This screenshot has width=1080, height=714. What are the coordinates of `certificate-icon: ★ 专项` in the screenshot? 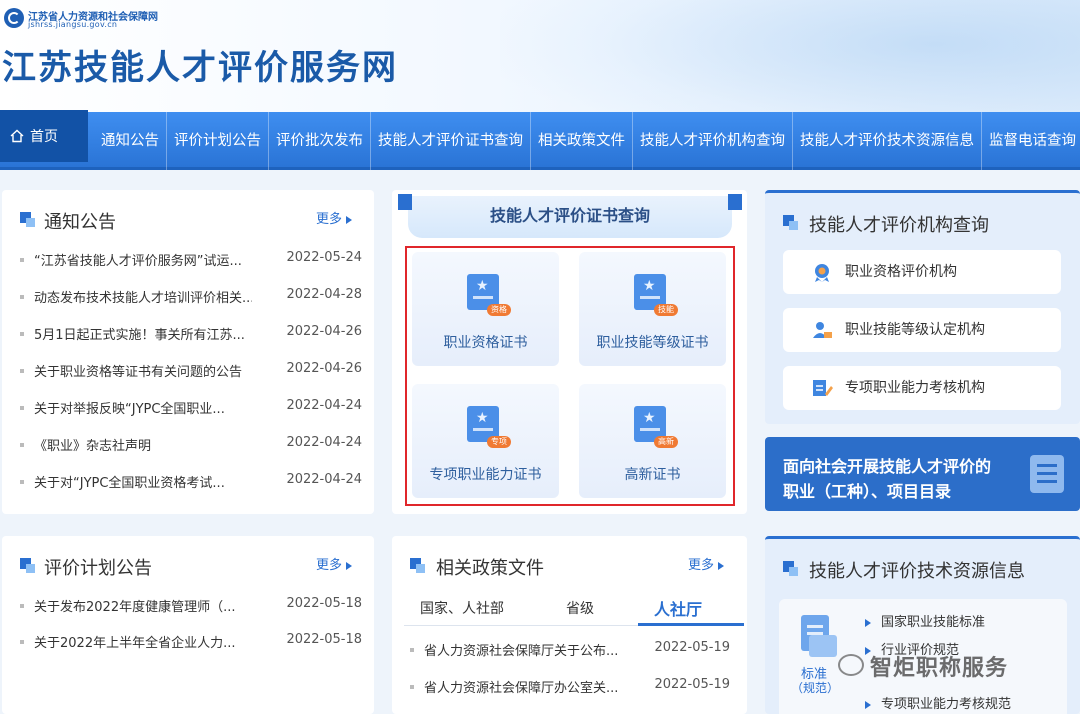 It's located at (489, 427).